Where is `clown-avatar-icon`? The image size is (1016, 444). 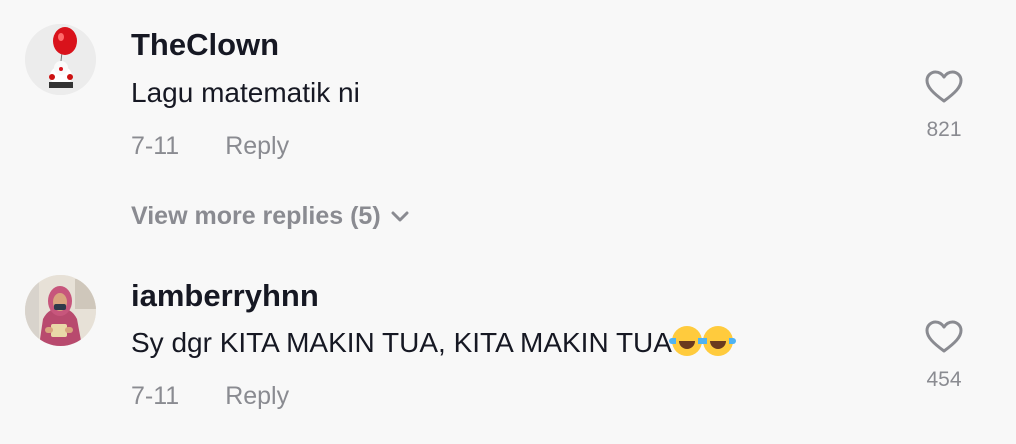
clown-avatar-icon is located at coordinates (60, 59).